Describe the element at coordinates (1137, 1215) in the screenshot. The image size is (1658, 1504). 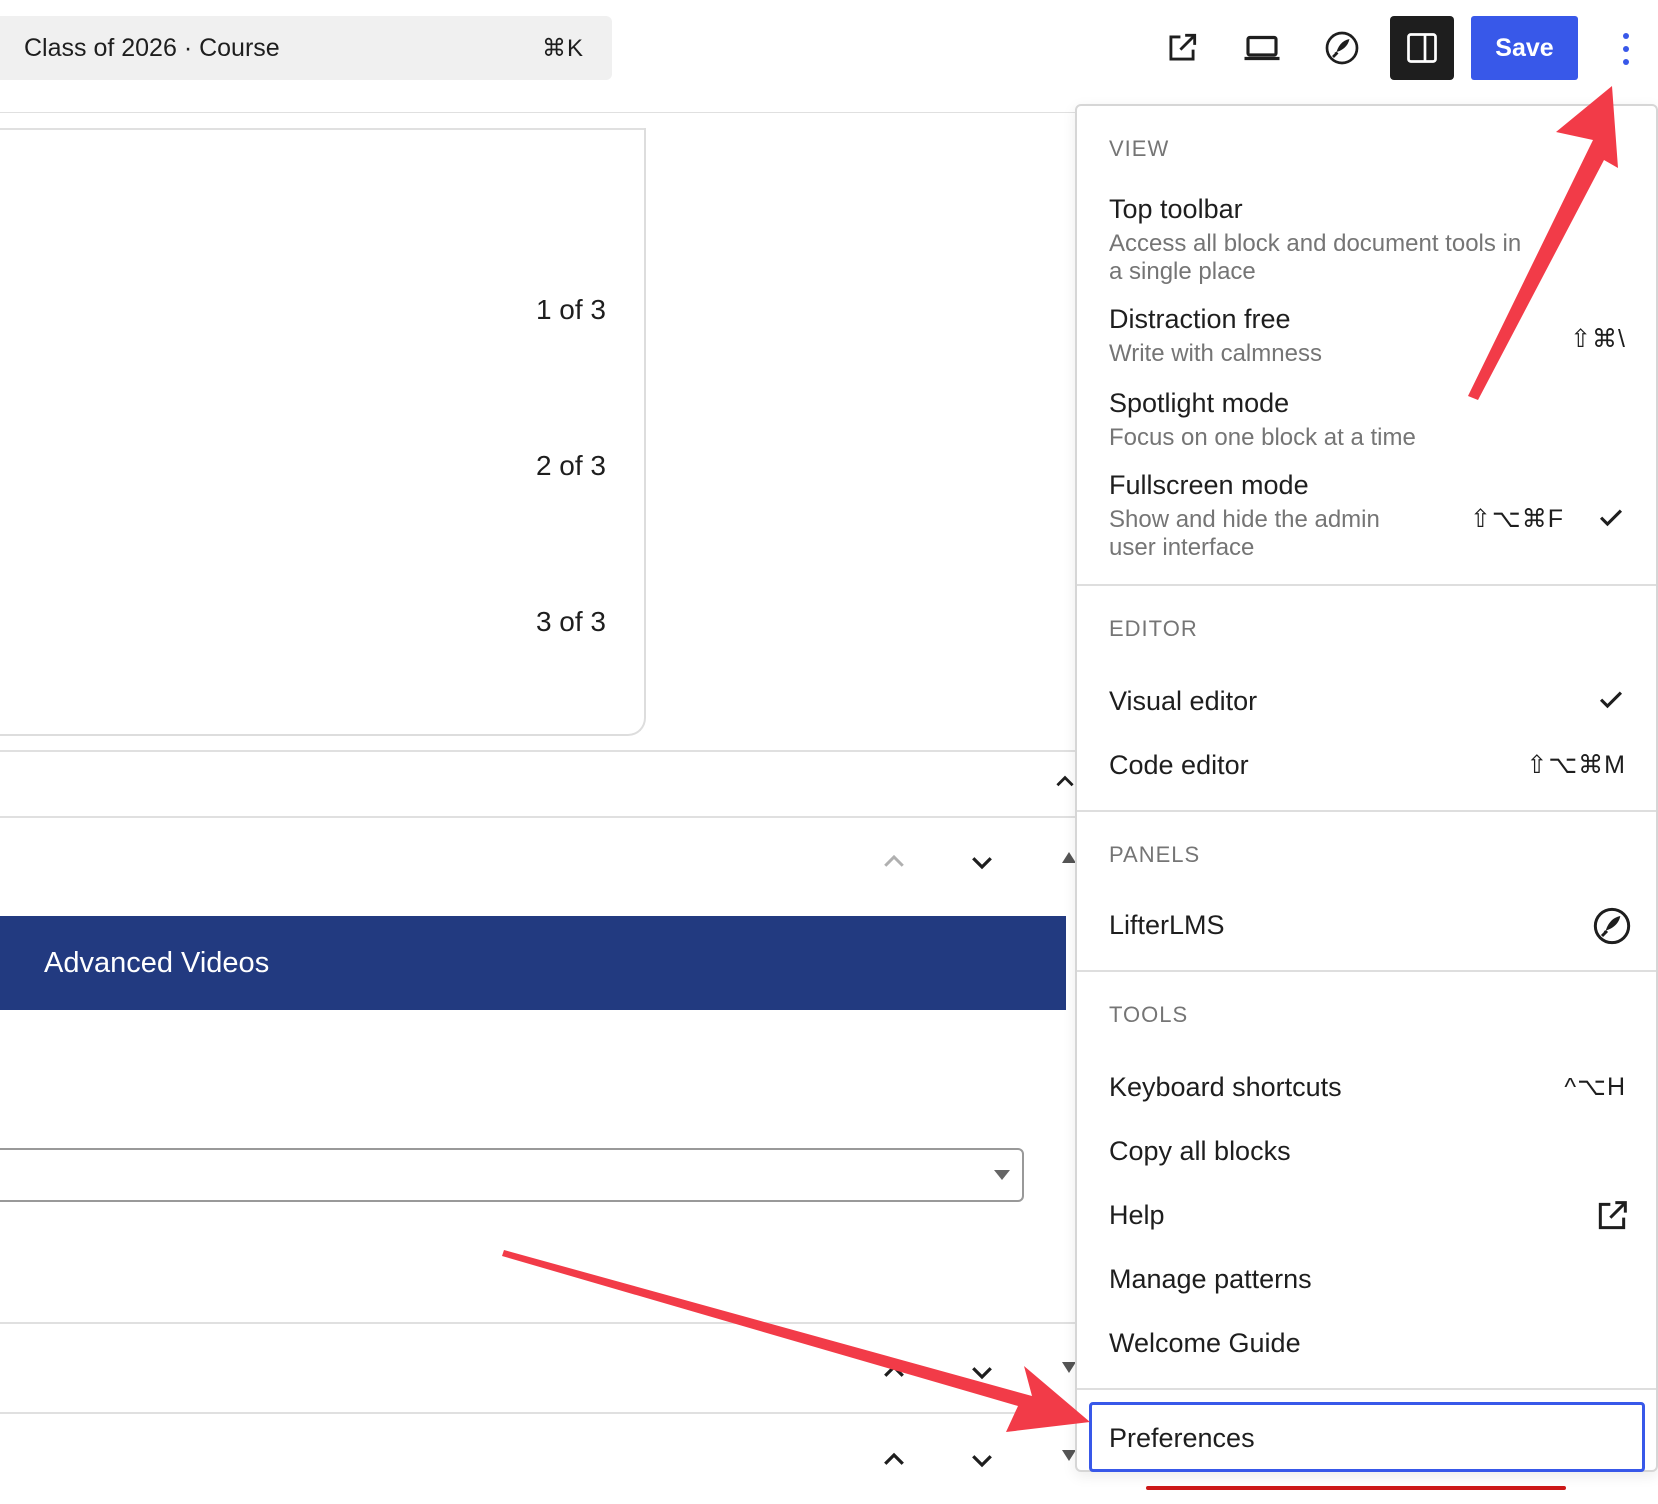
I see `menu-item-title: Help` at that location.